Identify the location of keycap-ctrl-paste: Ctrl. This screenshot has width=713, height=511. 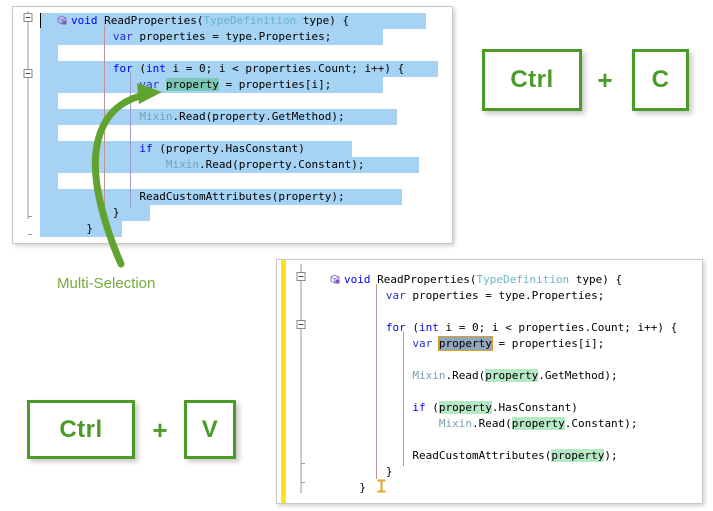
(81, 429).